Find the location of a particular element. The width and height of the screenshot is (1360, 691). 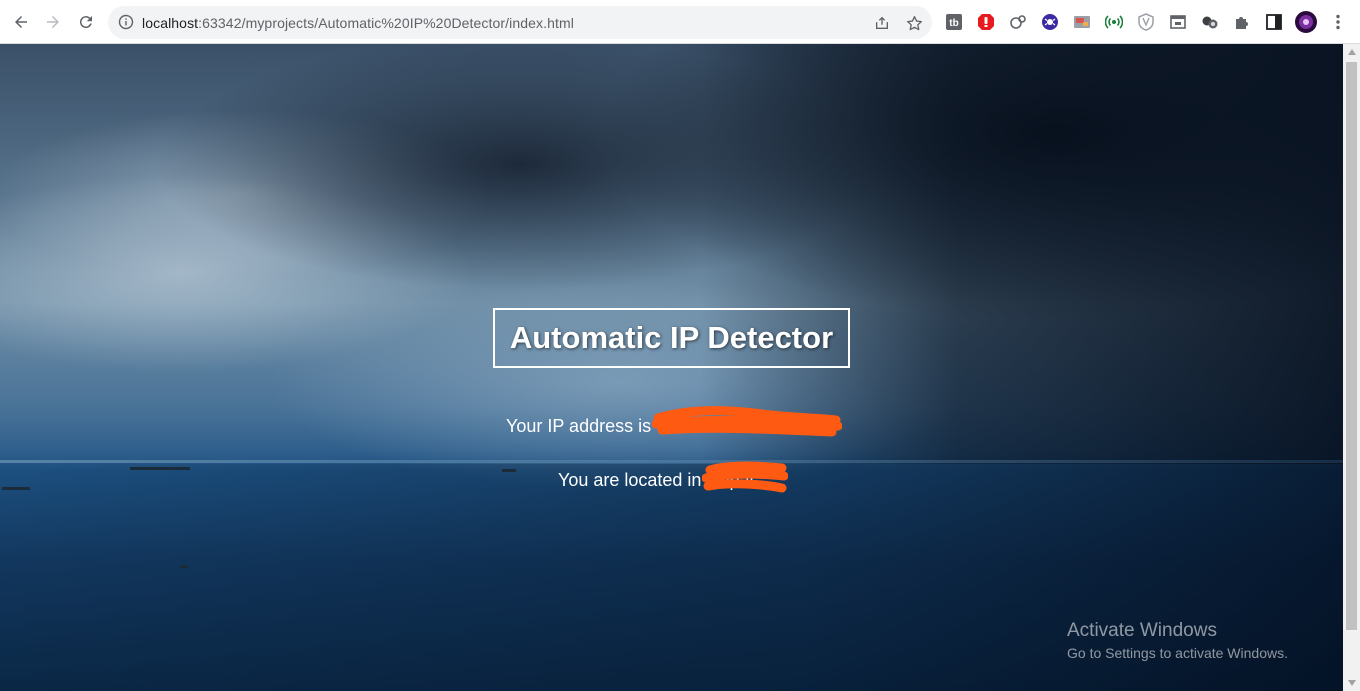

svg-text: tb is located at coordinates (953, 23).